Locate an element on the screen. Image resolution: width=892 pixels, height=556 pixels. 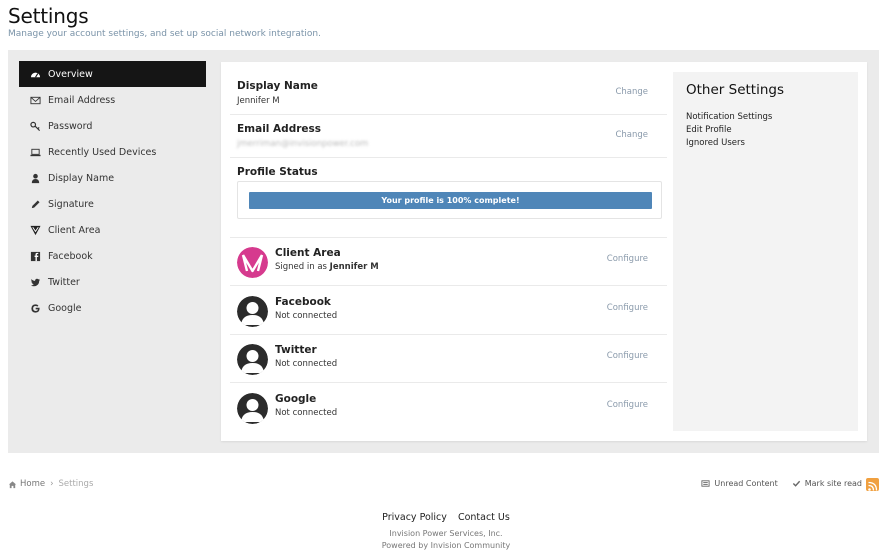
sidebar-item-google: Google is located at coordinates (112, 308).